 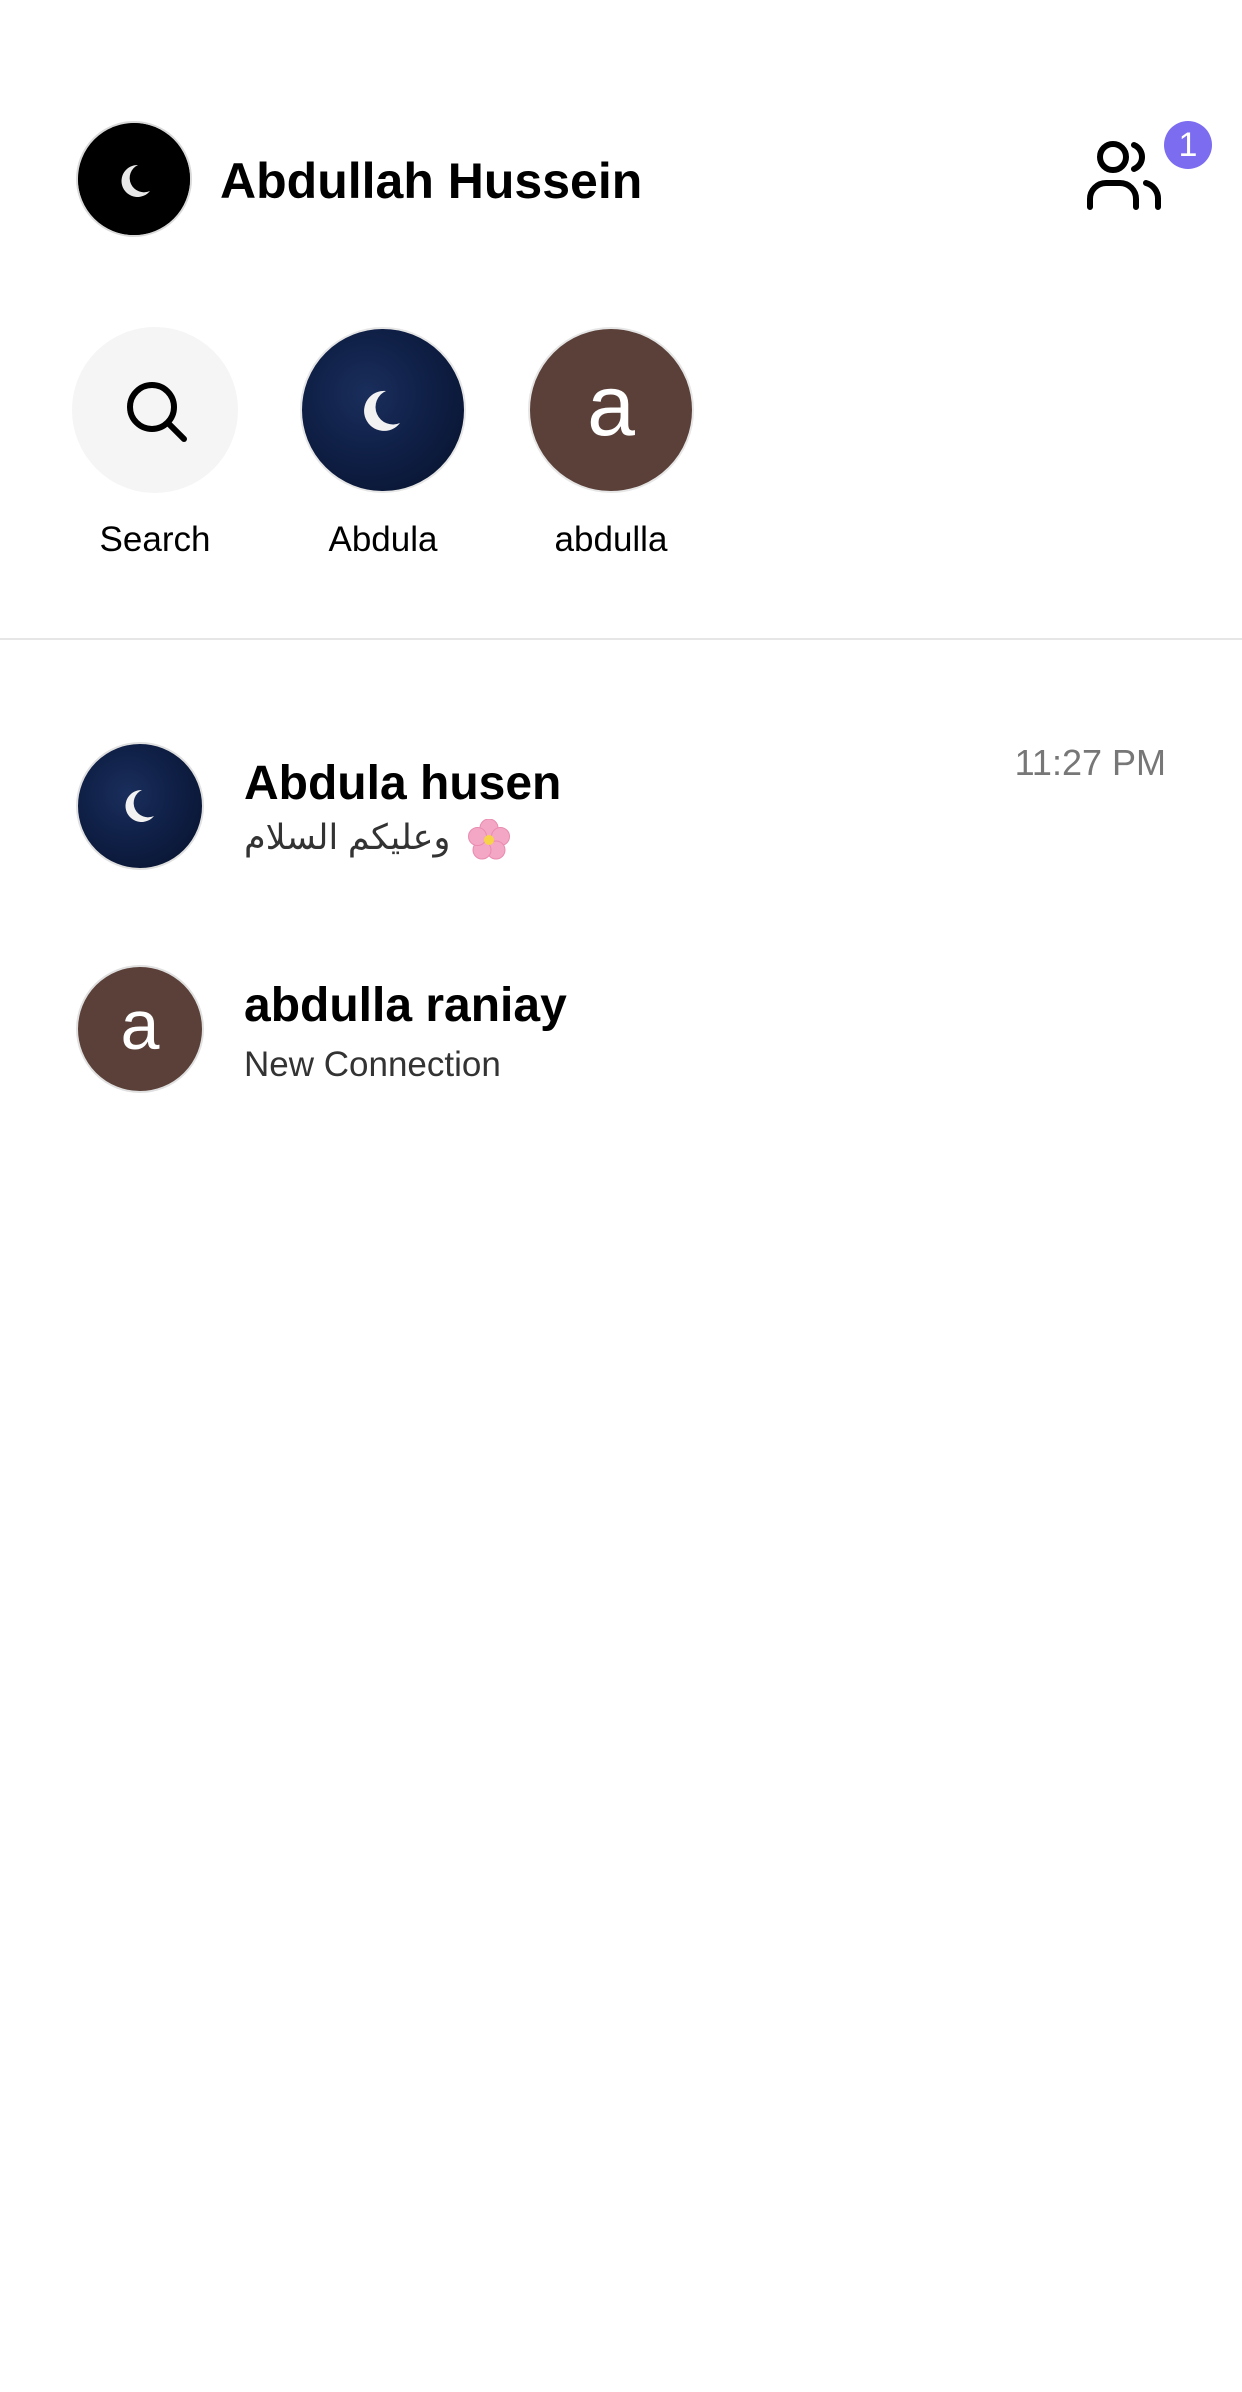 I want to click on conversation-avatar, so click(x=140, y=806).